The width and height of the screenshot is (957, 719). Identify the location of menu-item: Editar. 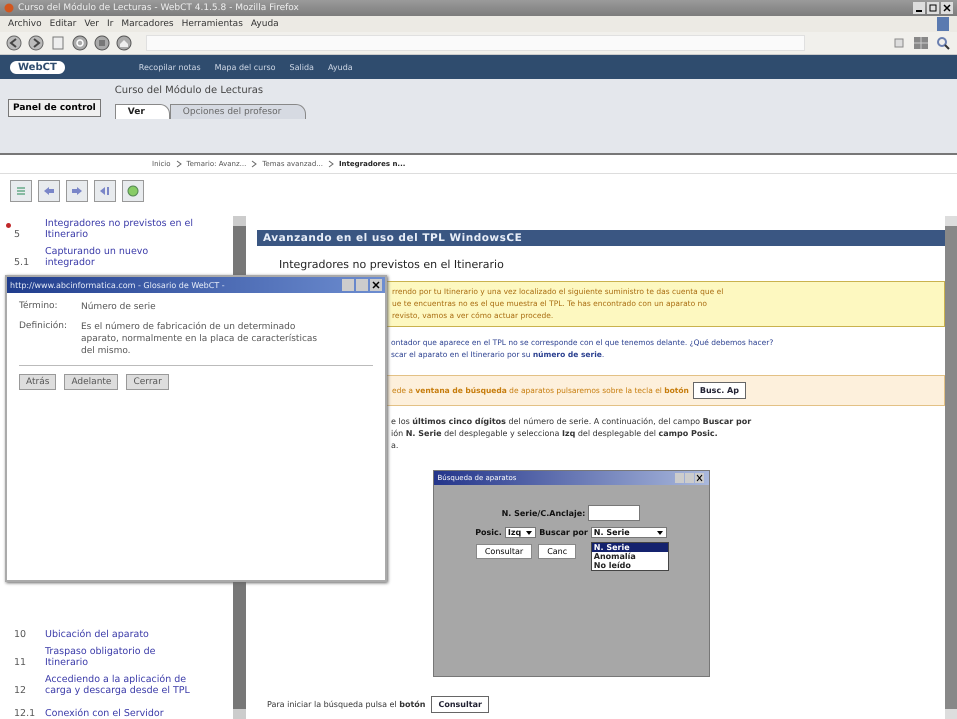
(63, 24).